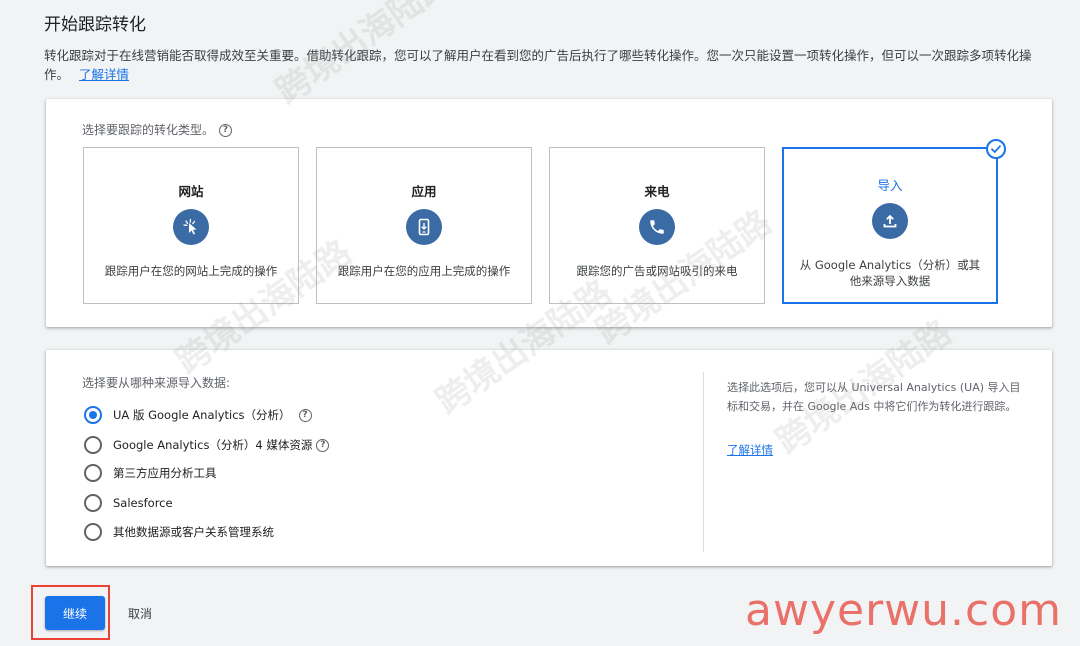 The image size is (1080, 646). What do you see at coordinates (148, 130) in the screenshot?
I see `conversion-type-label-text: 选择要跟踪的转化类型。` at bounding box center [148, 130].